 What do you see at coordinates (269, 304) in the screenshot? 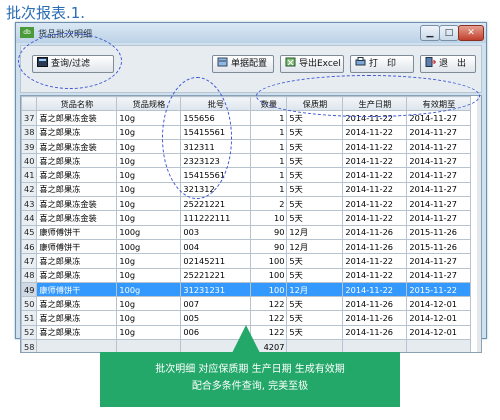
I see `table-cell: 122` at bounding box center [269, 304].